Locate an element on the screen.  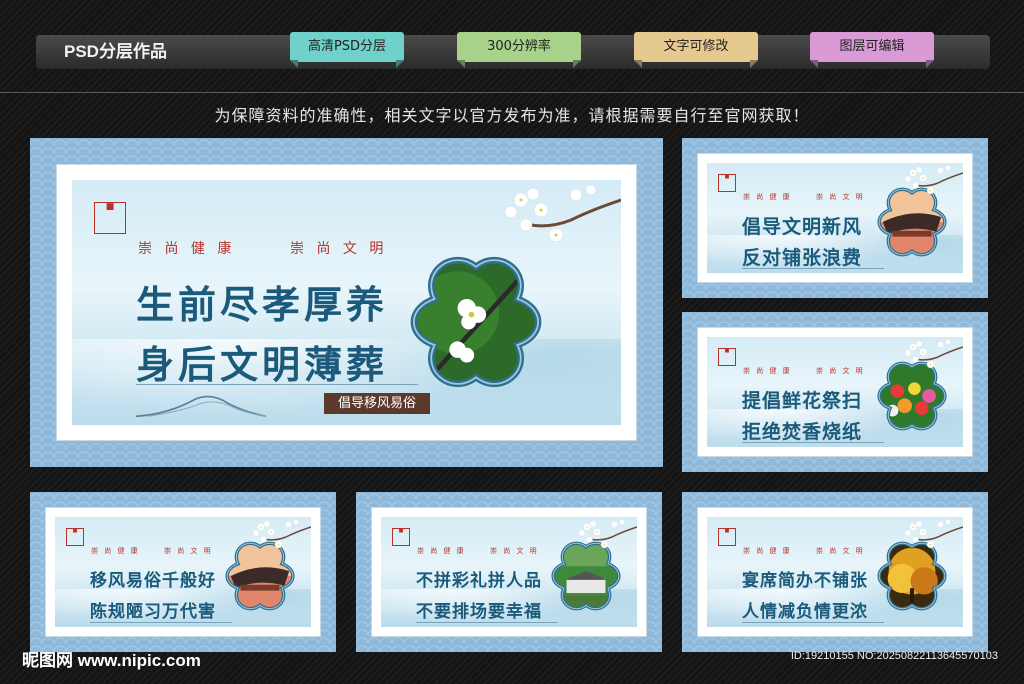
slogan-line-1: 移风易俗千般好 is located at coordinates (153, 581).